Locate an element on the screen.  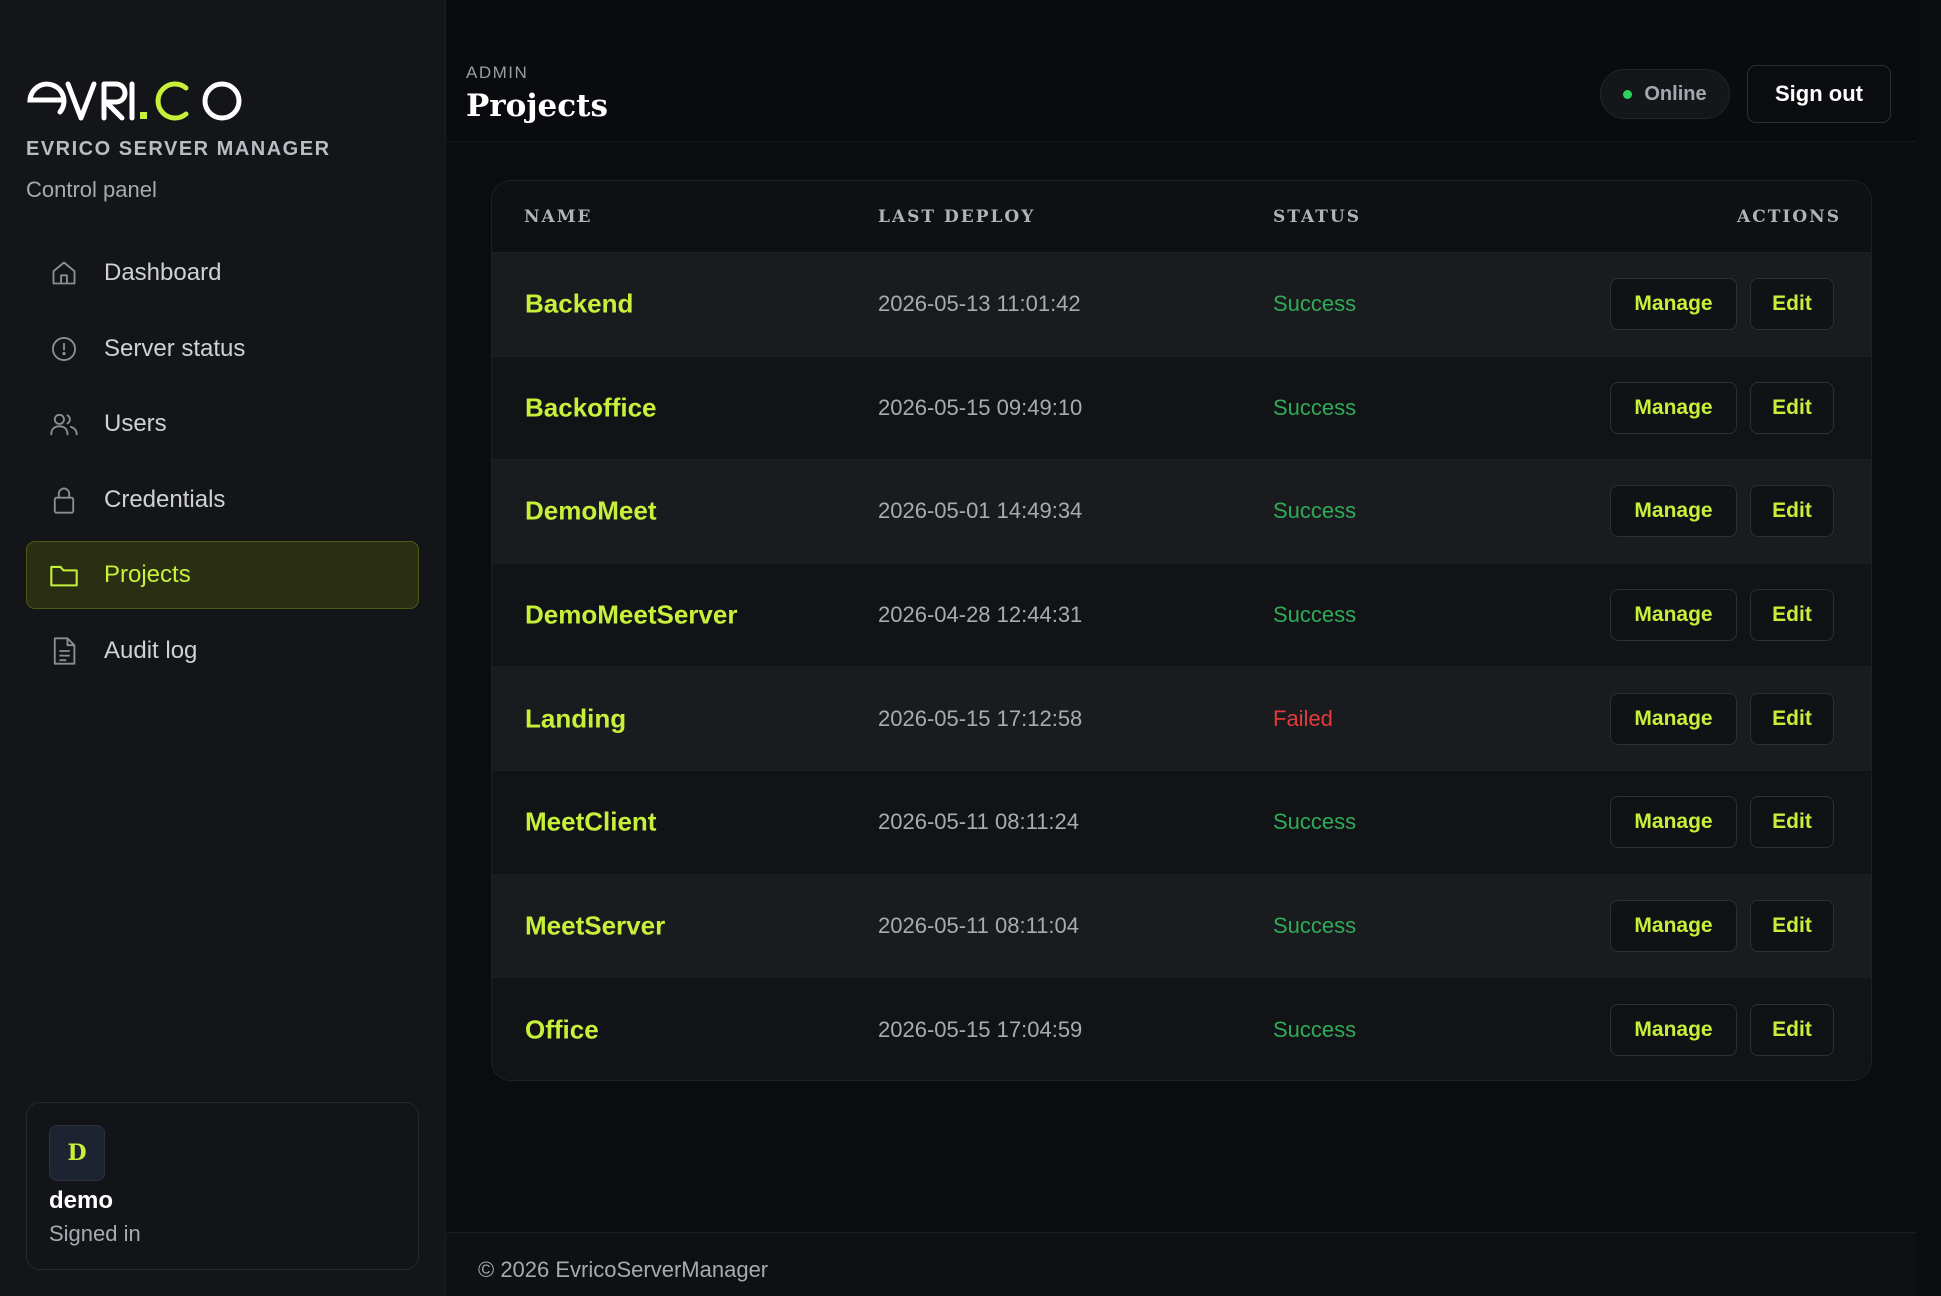
sidebar-item-label: Users is located at coordinates (135, 423).